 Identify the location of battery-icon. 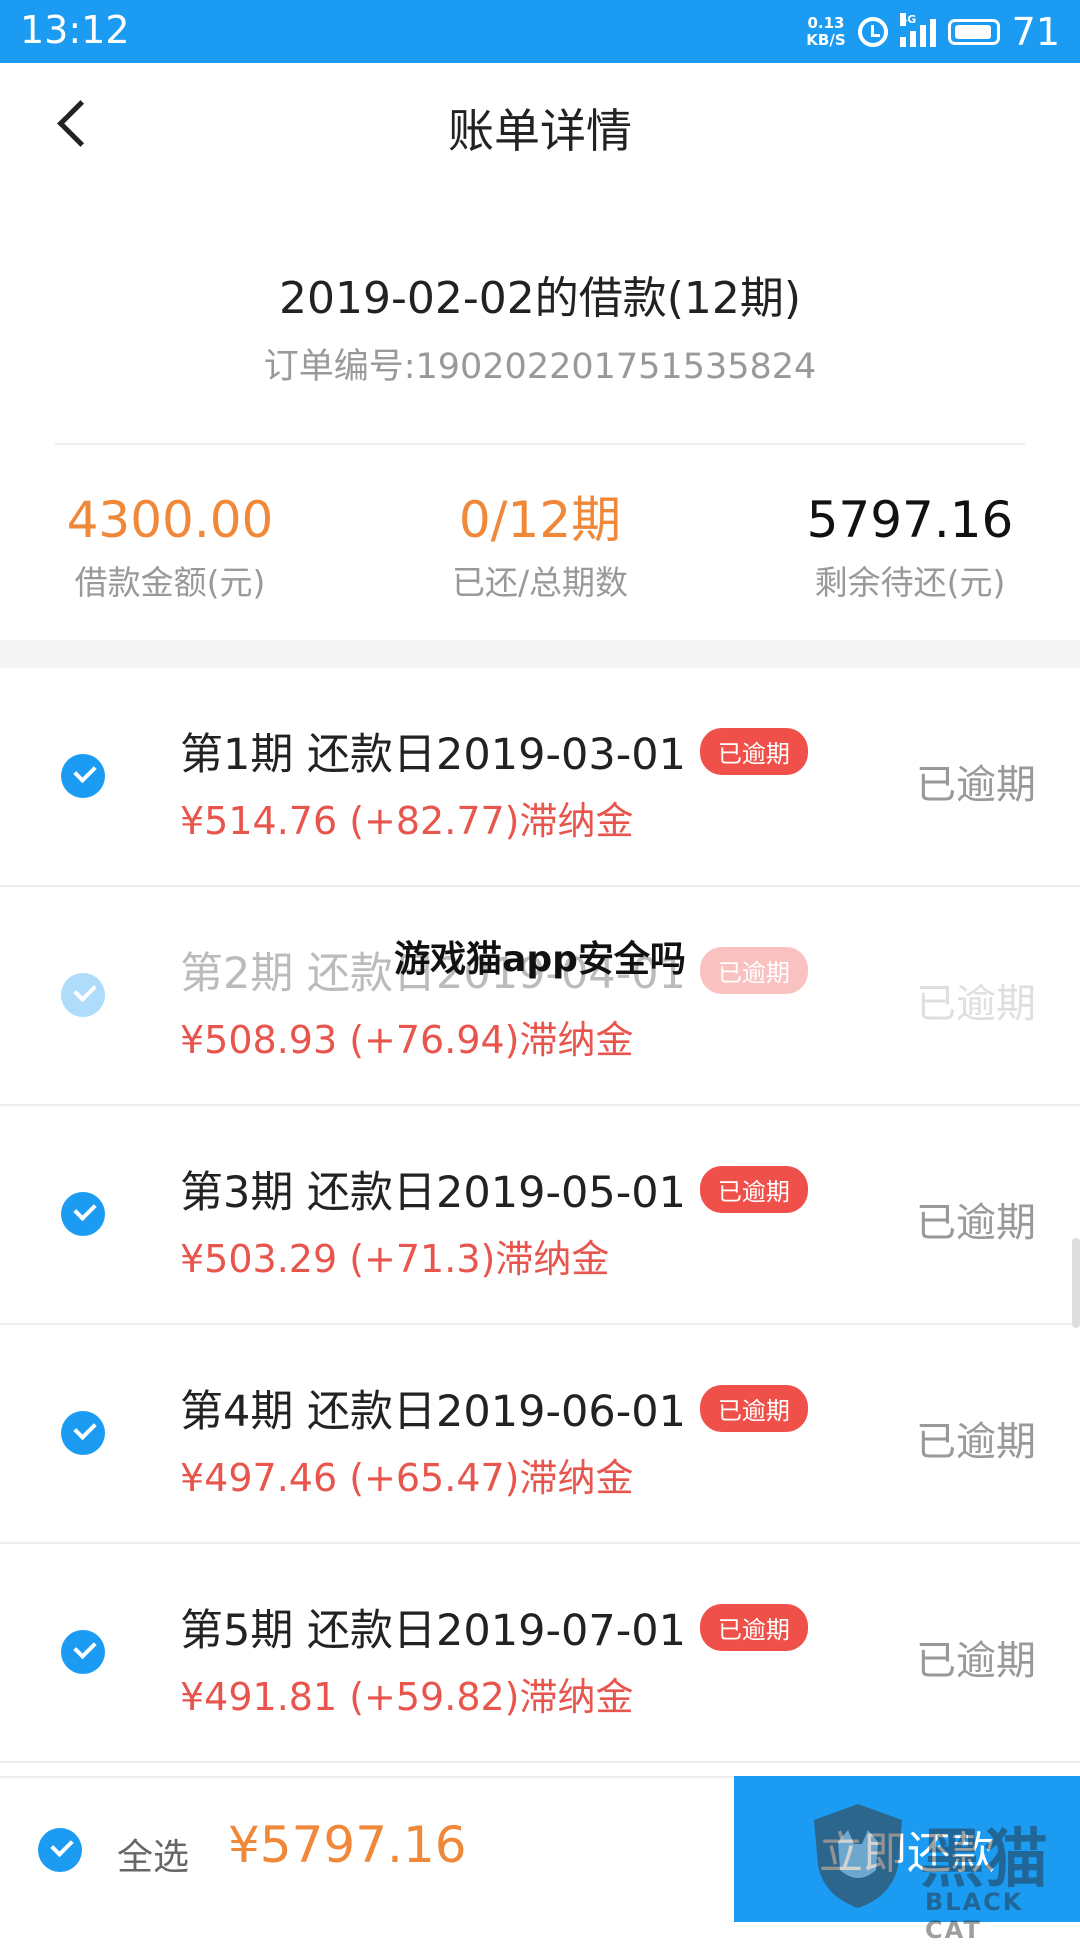
(973, 32).